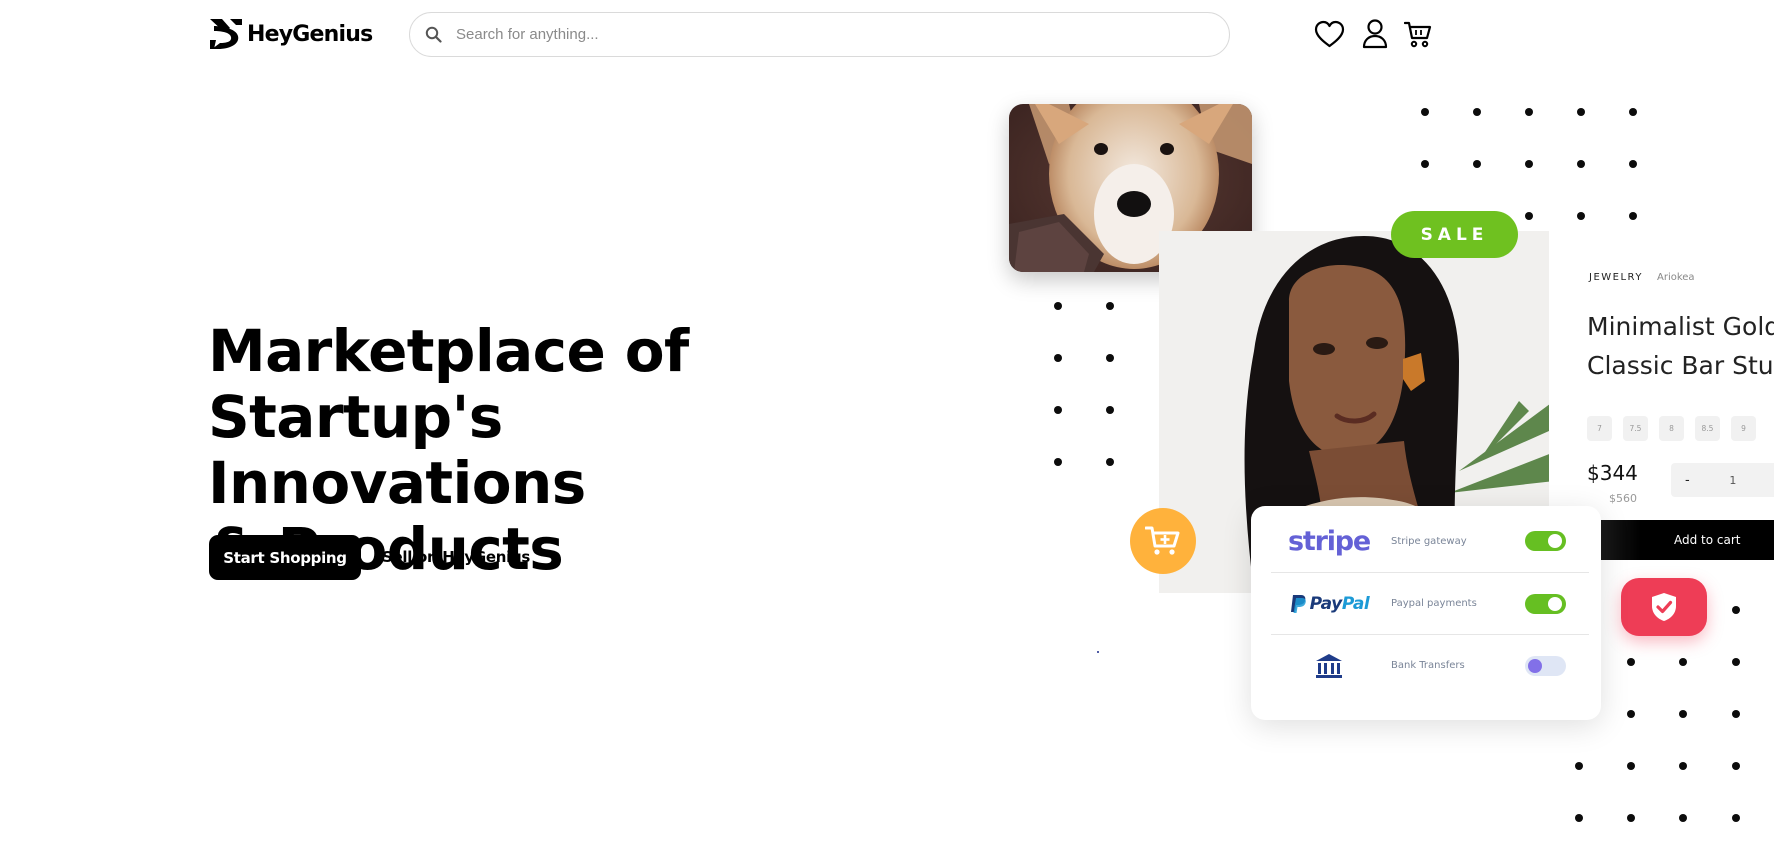 Image resolution: width=1774 pixels, height=853 pixels. I want to click on paypal-logo-text-pal: Pal, so click(1355, 603).